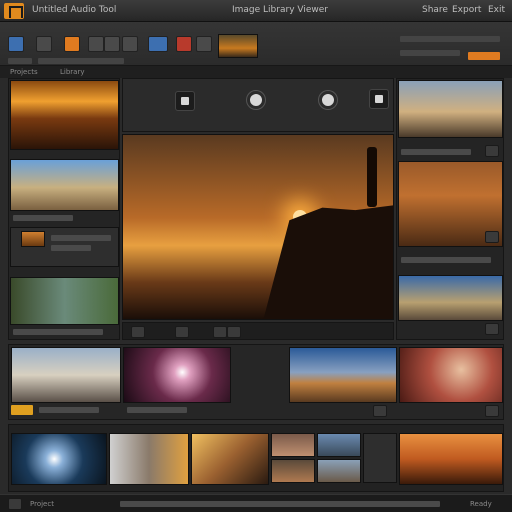 This screenshot has height=512, width=512. I want to click on right-panel, so click(450, 209).